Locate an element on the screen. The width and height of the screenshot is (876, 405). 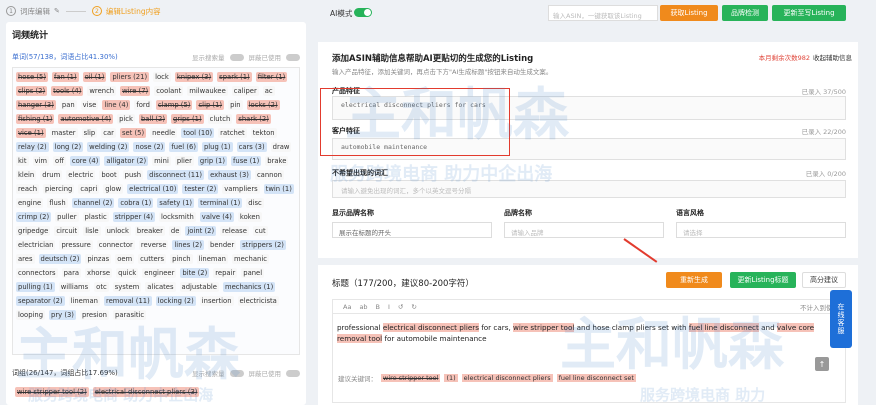
keyword-chip: ford is located at coordinates (143, 105).